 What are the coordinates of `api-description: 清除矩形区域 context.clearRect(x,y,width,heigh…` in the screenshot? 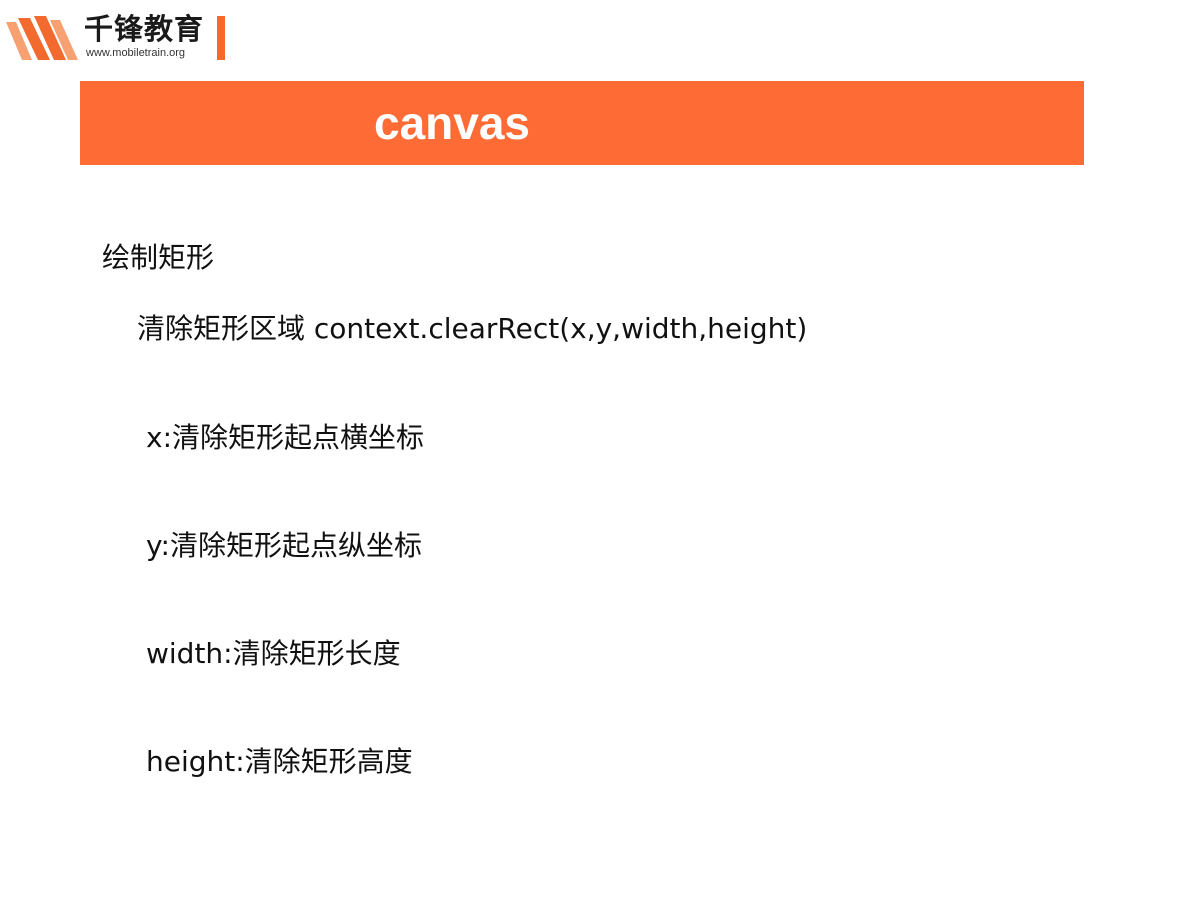 It's located at (472, 328).